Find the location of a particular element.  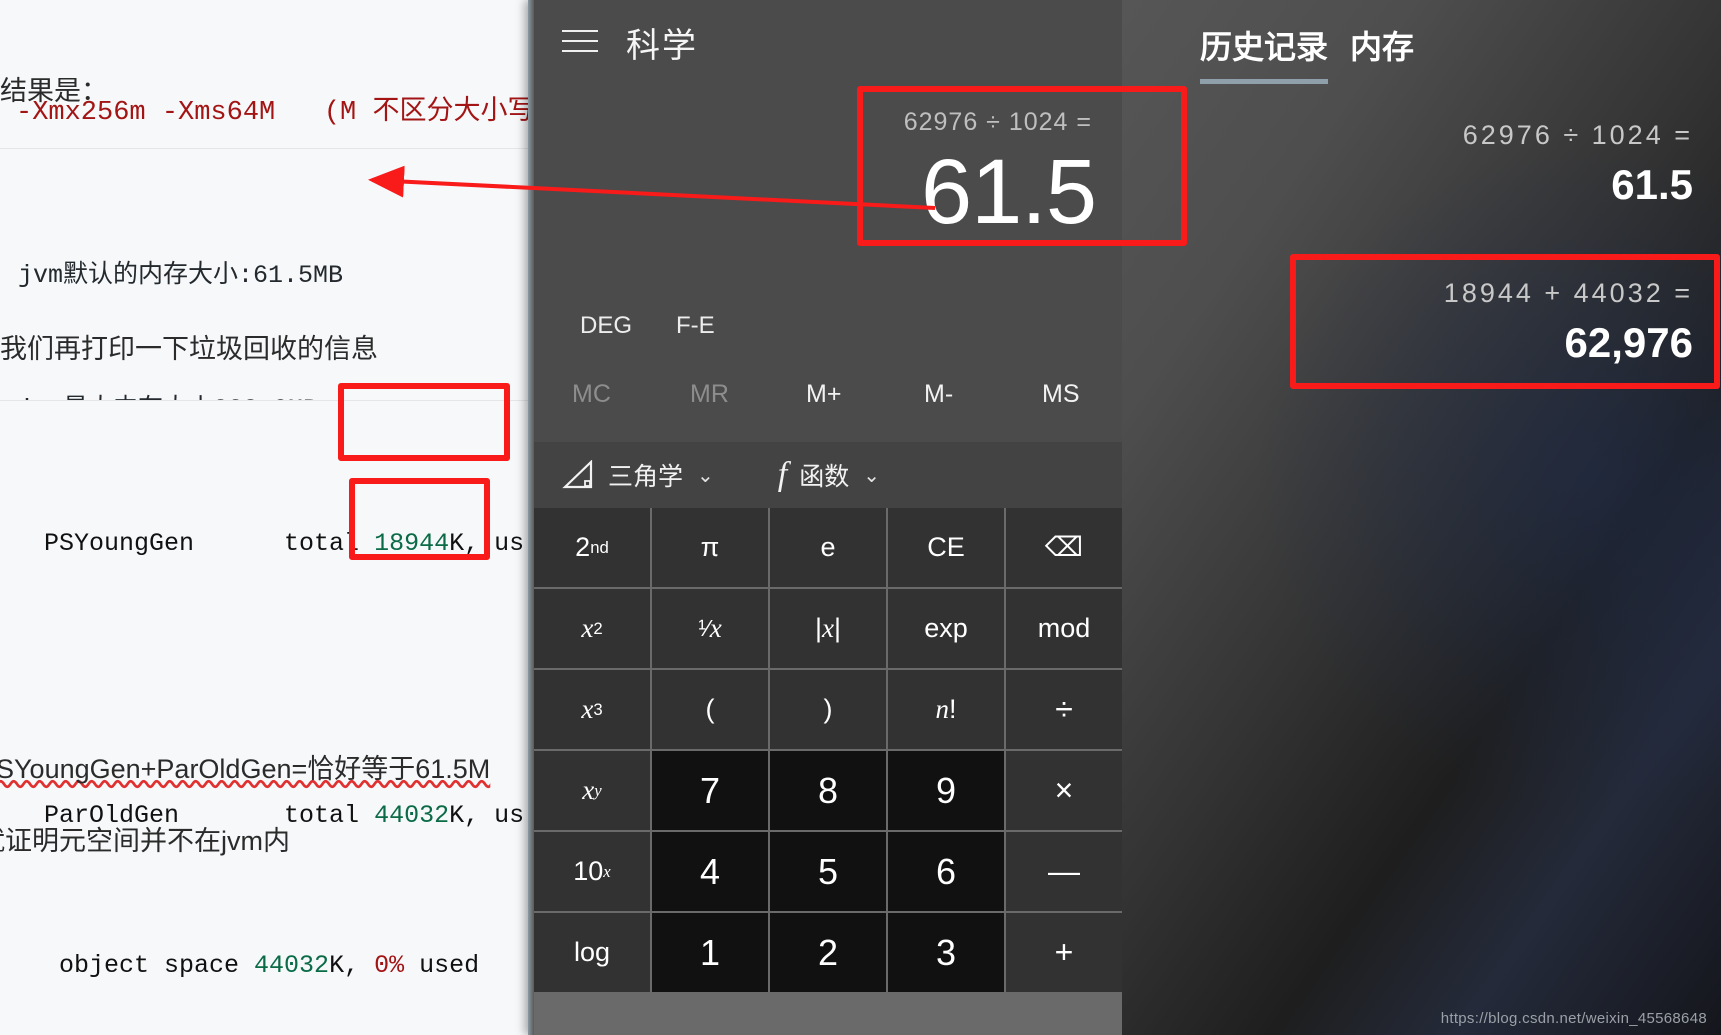

memory-button-row: MC MR M+ M- MS is located at coordinates (828, 403).